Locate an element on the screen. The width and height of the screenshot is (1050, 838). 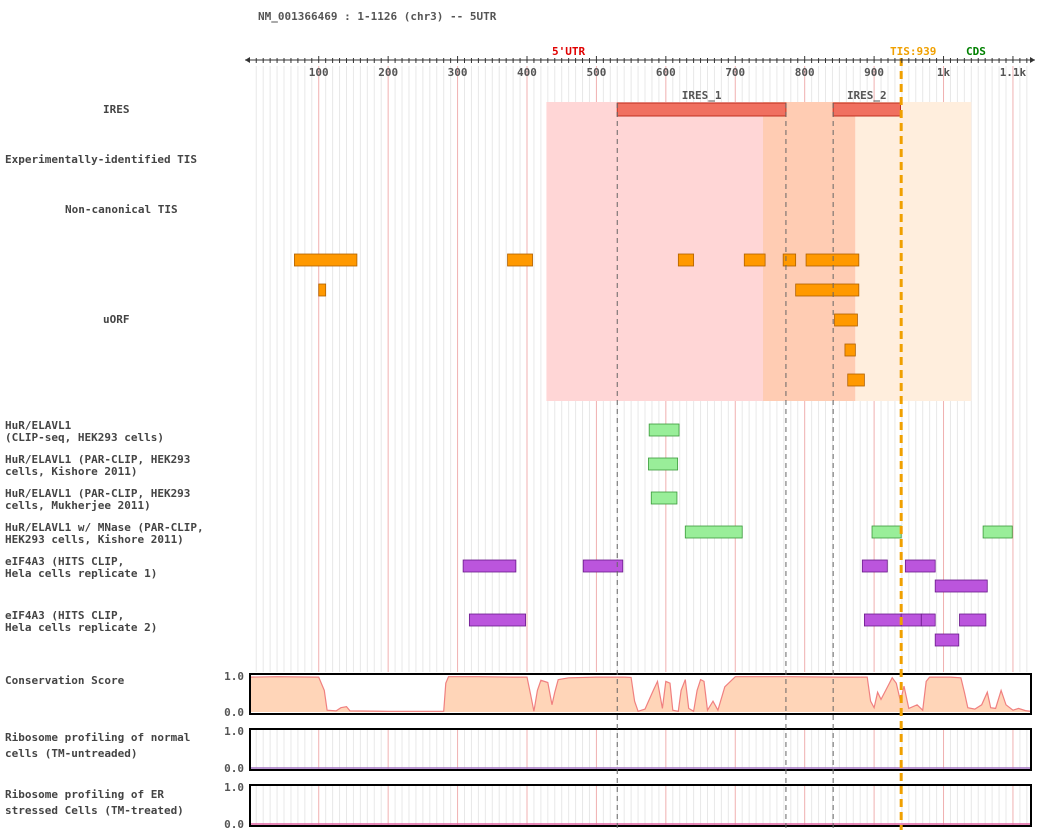
track-label-uorf: uORF is located at coordinates (116, 319).